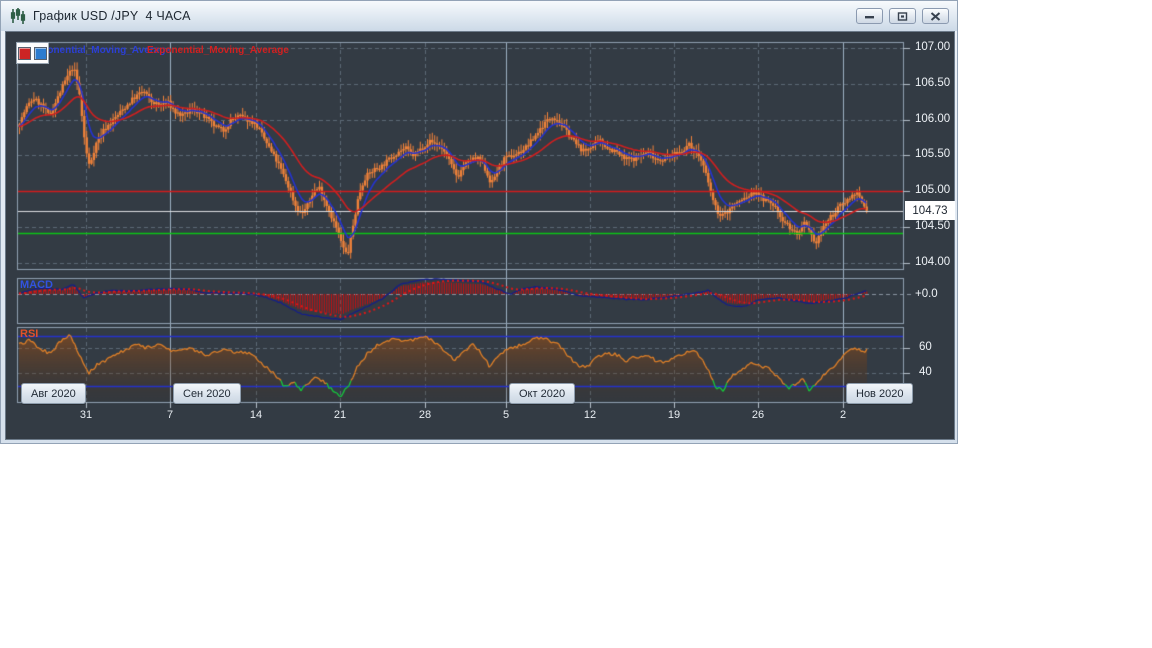 Image resolution: width=1152 pixels, height=648 pixels. Describe the element at coordinates (425, 415) in the screenshot. I see `date-tick-label: 28` at that location.